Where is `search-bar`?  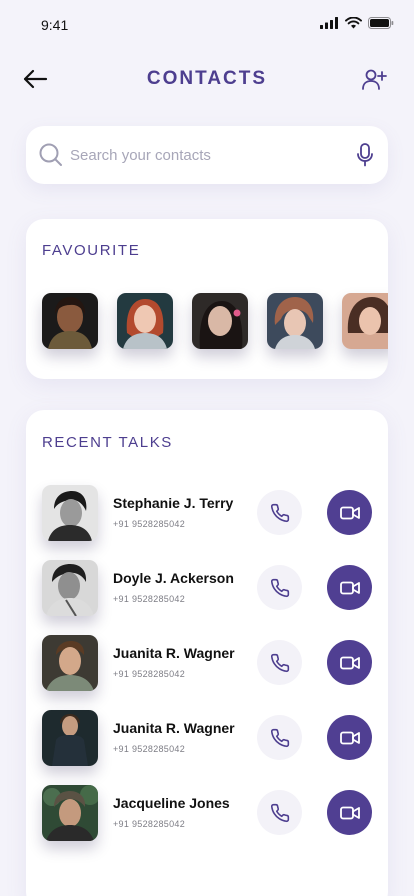
search-bar is located at coordinates (207, 155).